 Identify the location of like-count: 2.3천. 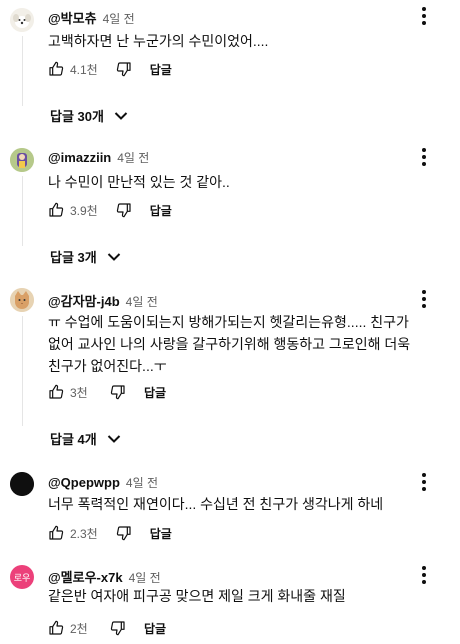
(84, 533).